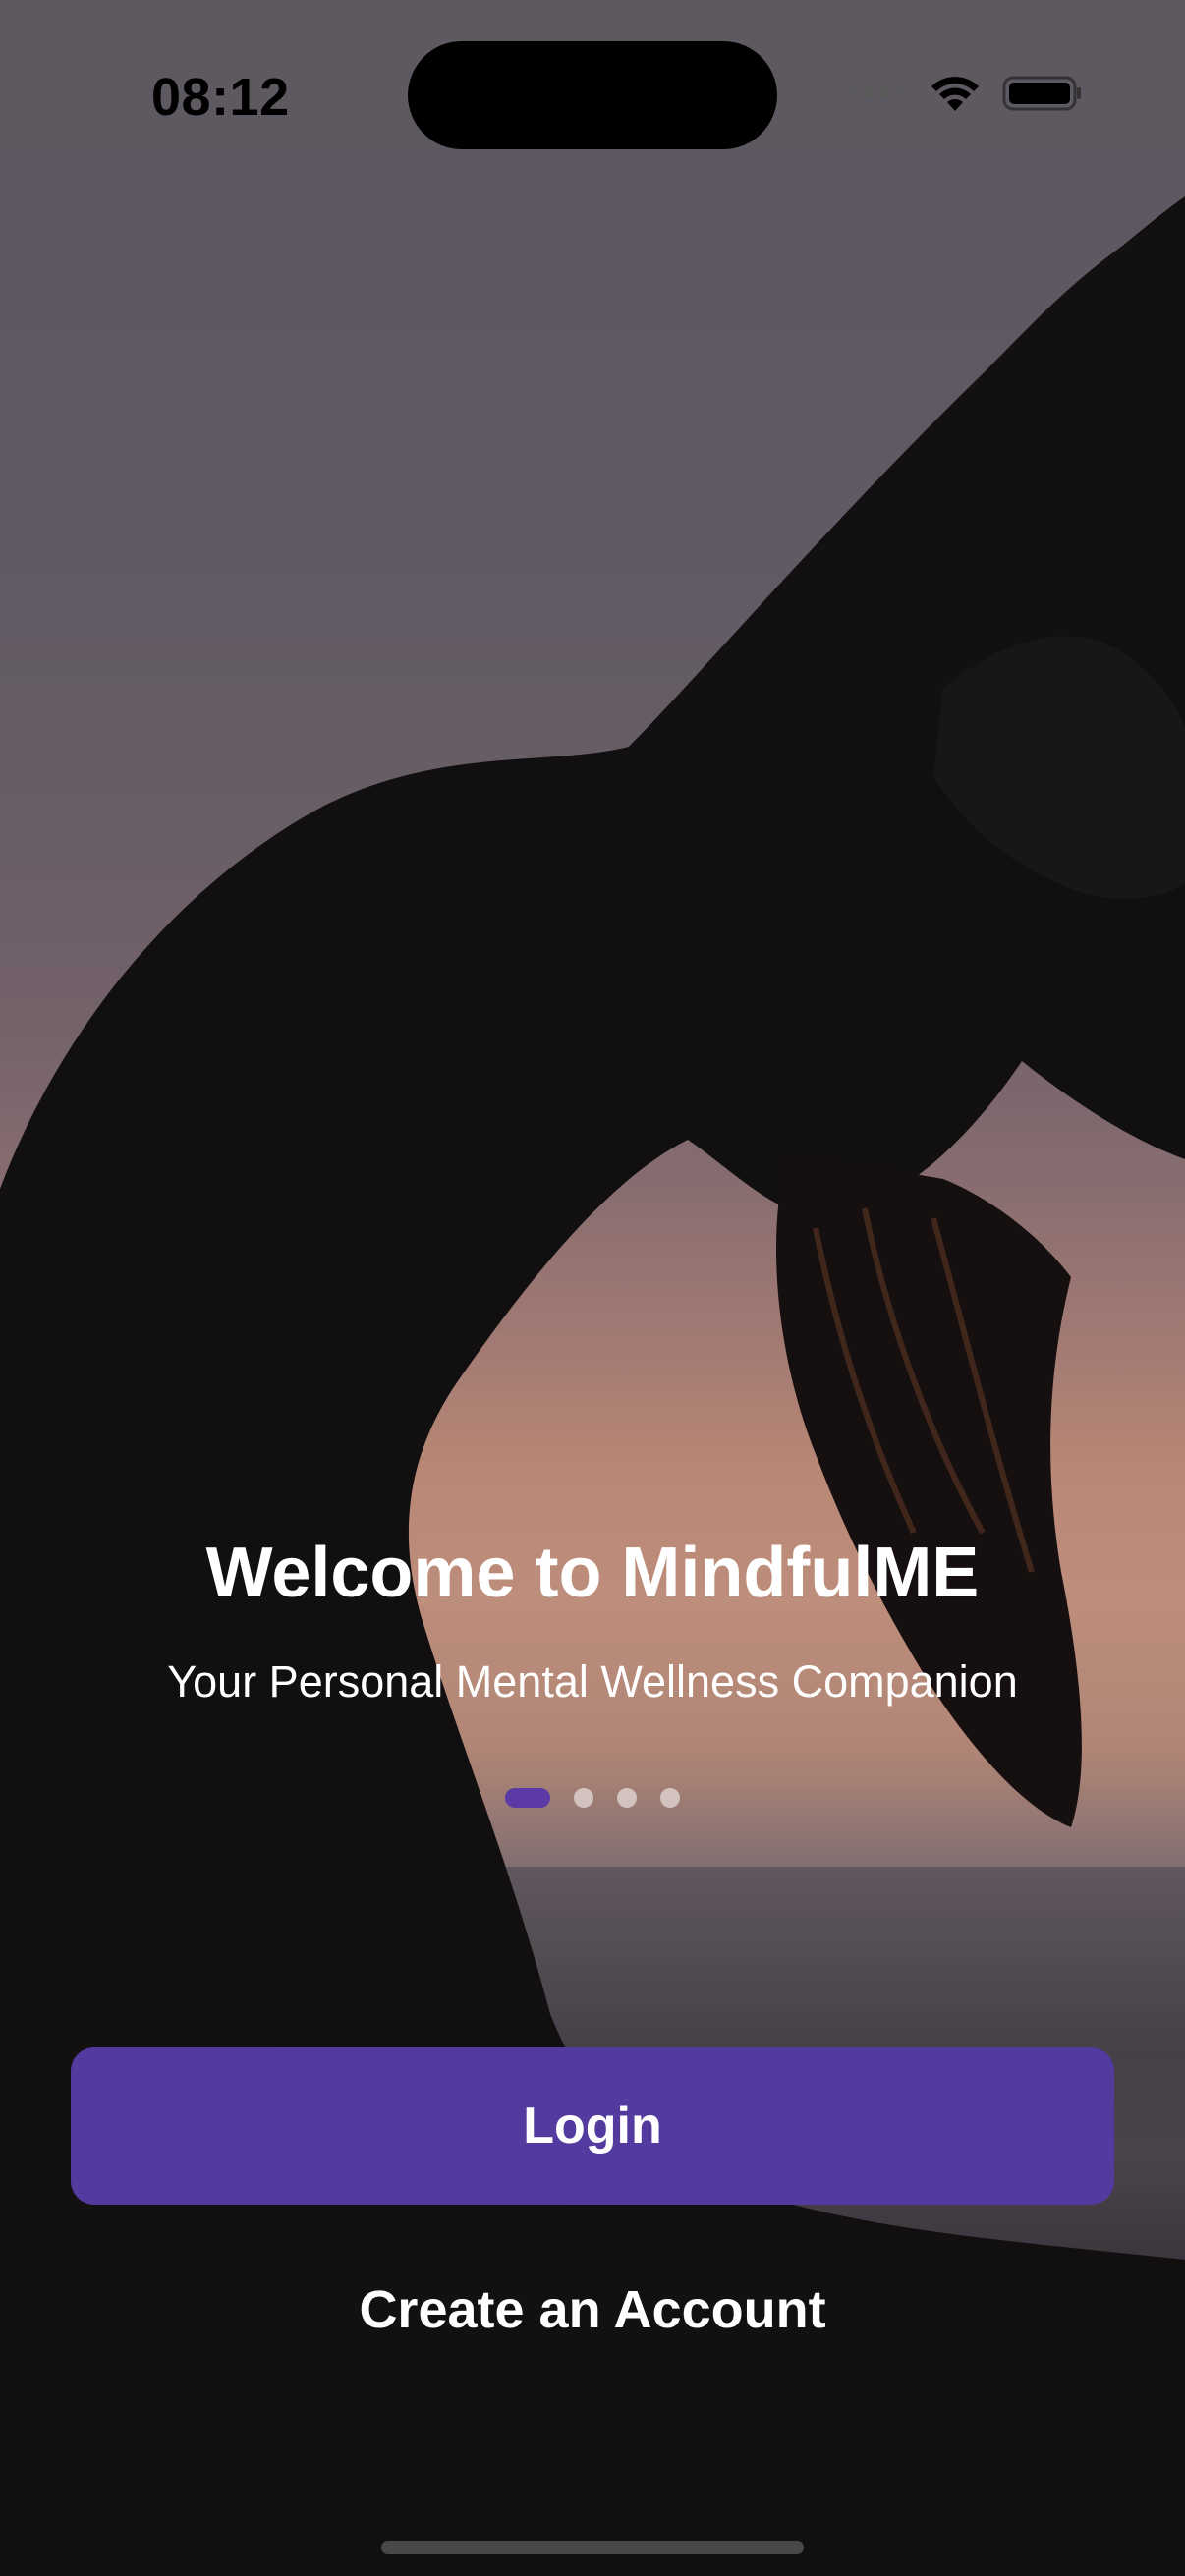 Image resolution: width=1185 pixels, height=2576 pixels. What do you see at coordinates (592, 2126) in the screenshot?
I see `login-button: Login` at bounding box center [592, 2126].